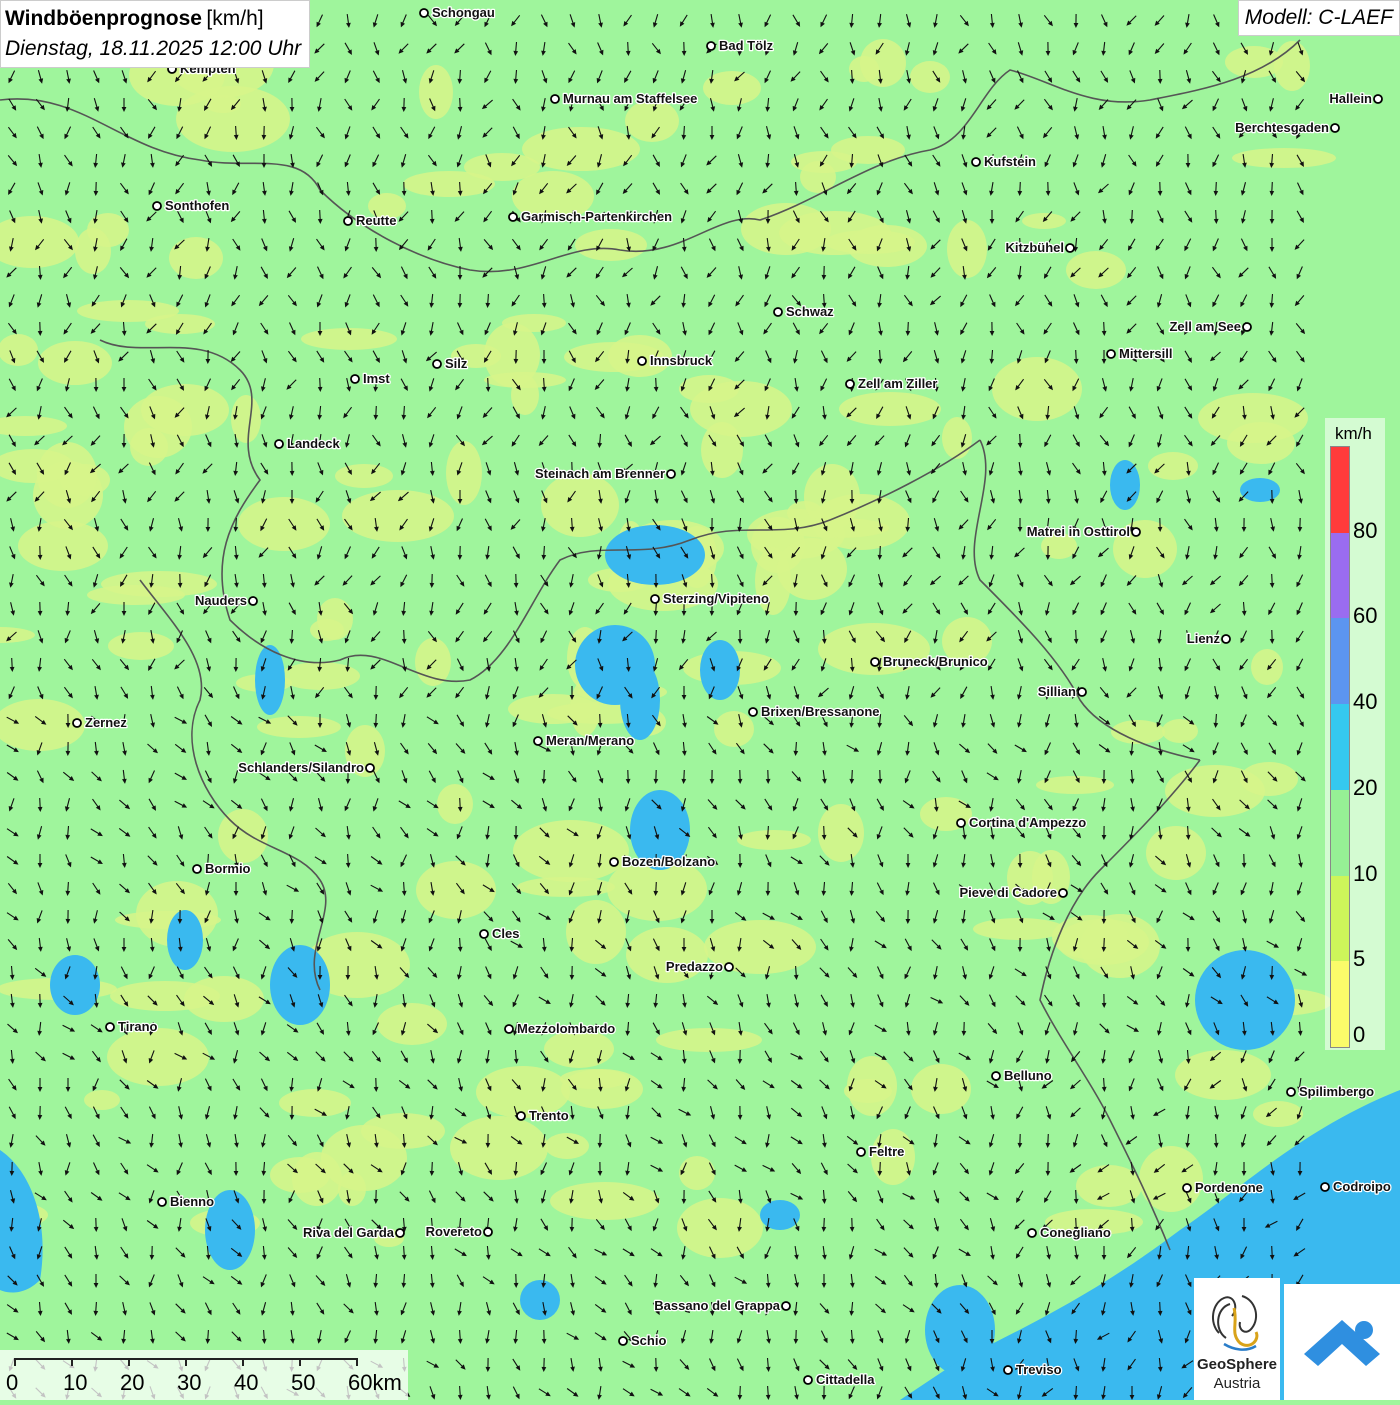 This screenshot has height=1405, width=1400. Describe the element at coordinates (306, 767) in the screenshot. I see `city-marker: Schlanders/Silandro` at that location.